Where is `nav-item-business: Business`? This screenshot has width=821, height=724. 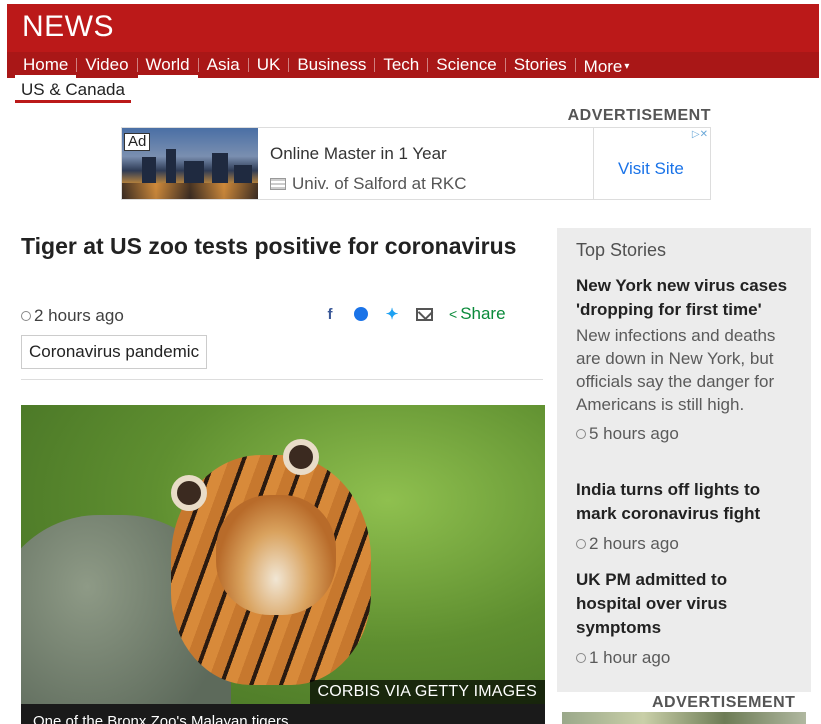 nav-item-business: Business is located at coordinates (331, 65).